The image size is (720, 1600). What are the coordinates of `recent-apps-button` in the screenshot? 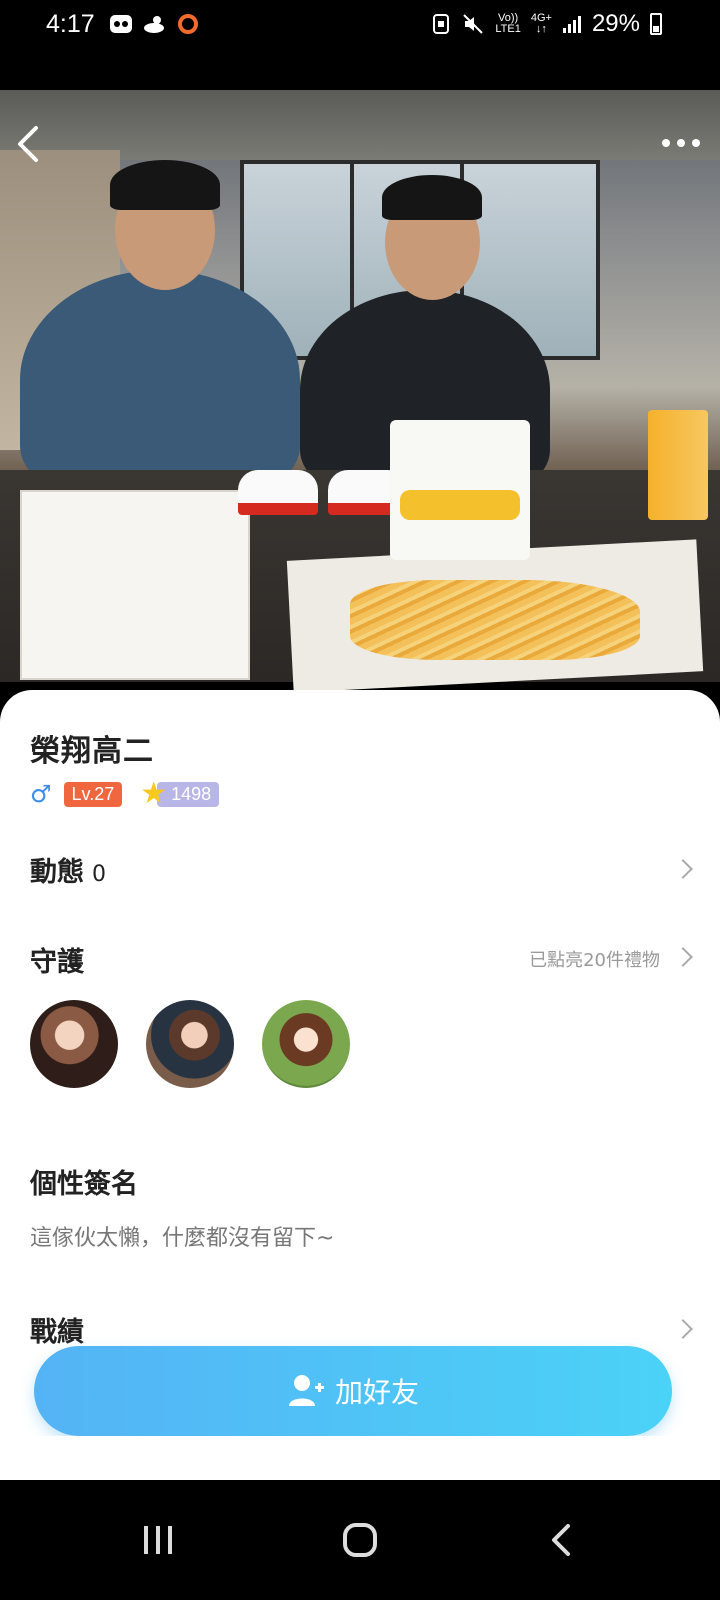 It's located at (158, 1540).